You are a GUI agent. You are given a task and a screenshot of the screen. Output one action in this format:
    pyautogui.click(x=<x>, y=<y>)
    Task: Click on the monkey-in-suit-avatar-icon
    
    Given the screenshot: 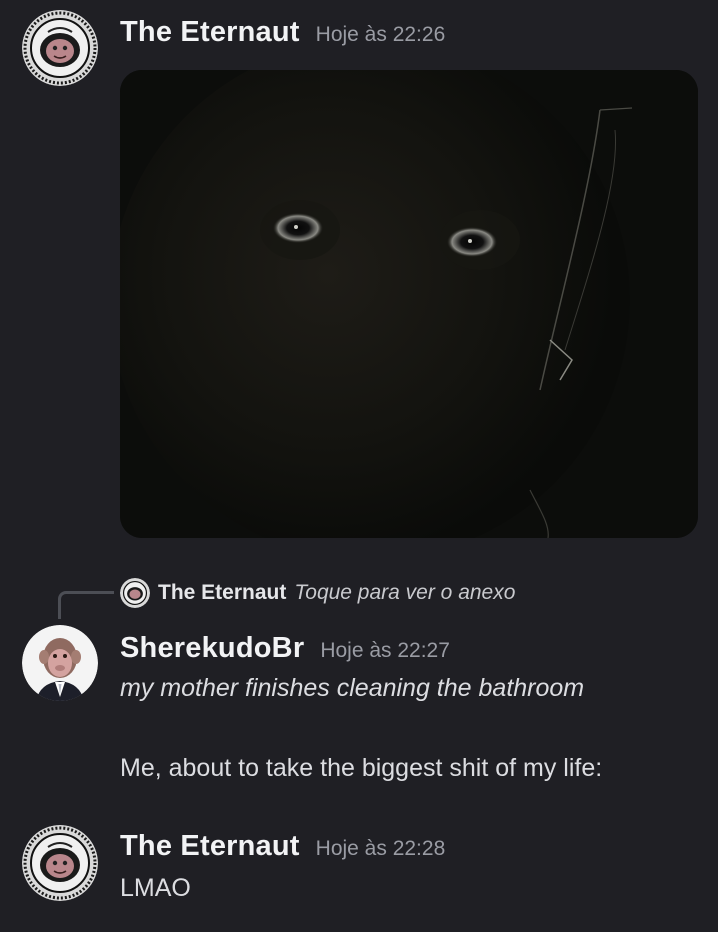 What is the action you would take?
    pyautogui.click(x=60, y=663)
    